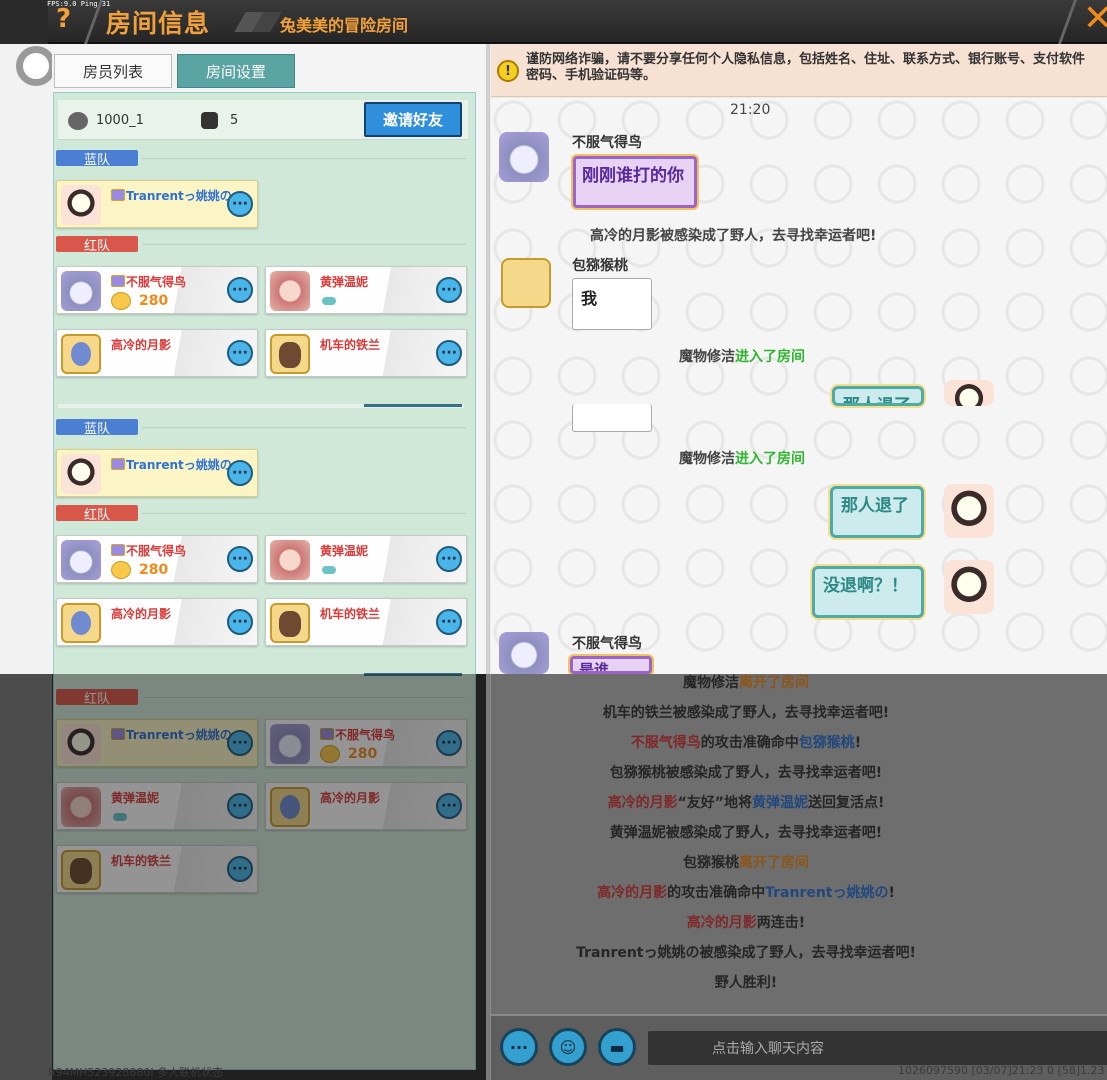 This screenshot has width=1107, height=1080. Describe the element at coordinates (36, 66) in the screenshot. I see `ring-icon` at that location.